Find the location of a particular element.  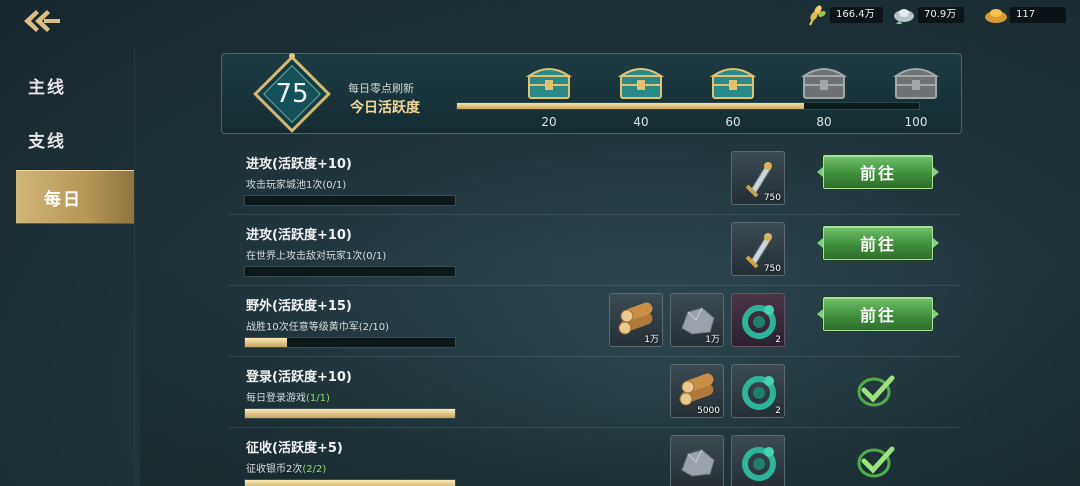

milestone-label: 60 is located at coordinates (733, 122).